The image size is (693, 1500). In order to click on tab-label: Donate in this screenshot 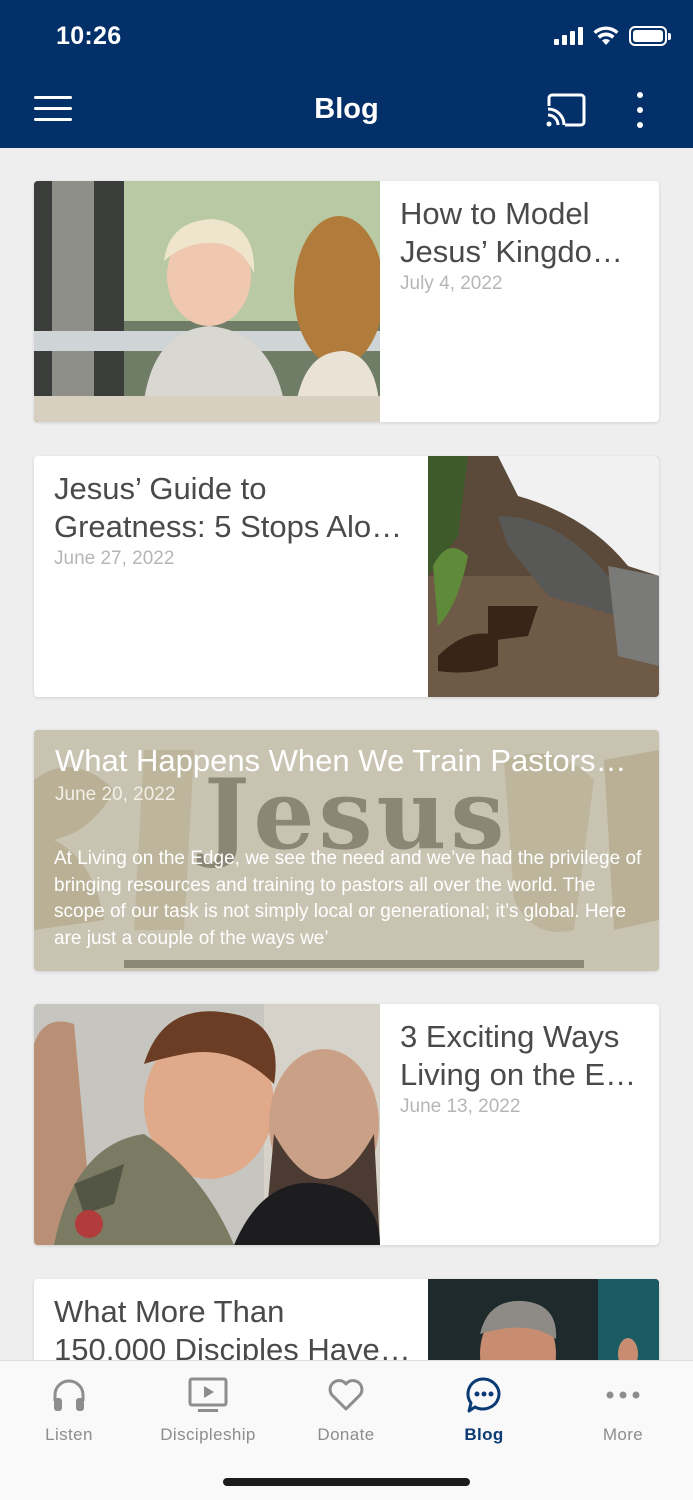, I will do `click(346, 1434)`.